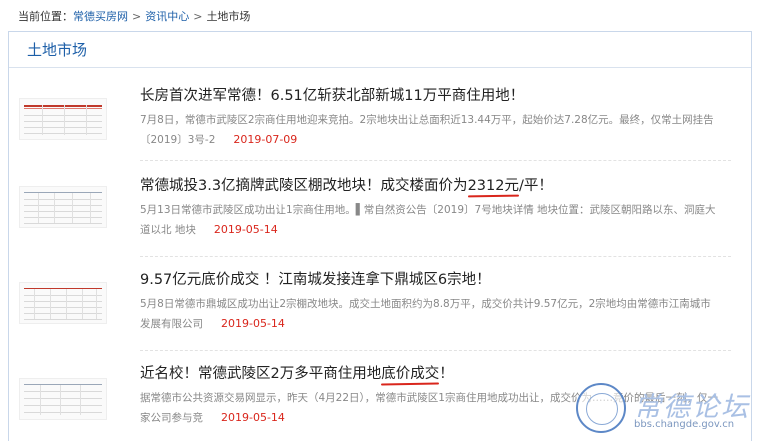  I want to click on breadcrumb-link-home: 常德买房网, so click(100, 16).